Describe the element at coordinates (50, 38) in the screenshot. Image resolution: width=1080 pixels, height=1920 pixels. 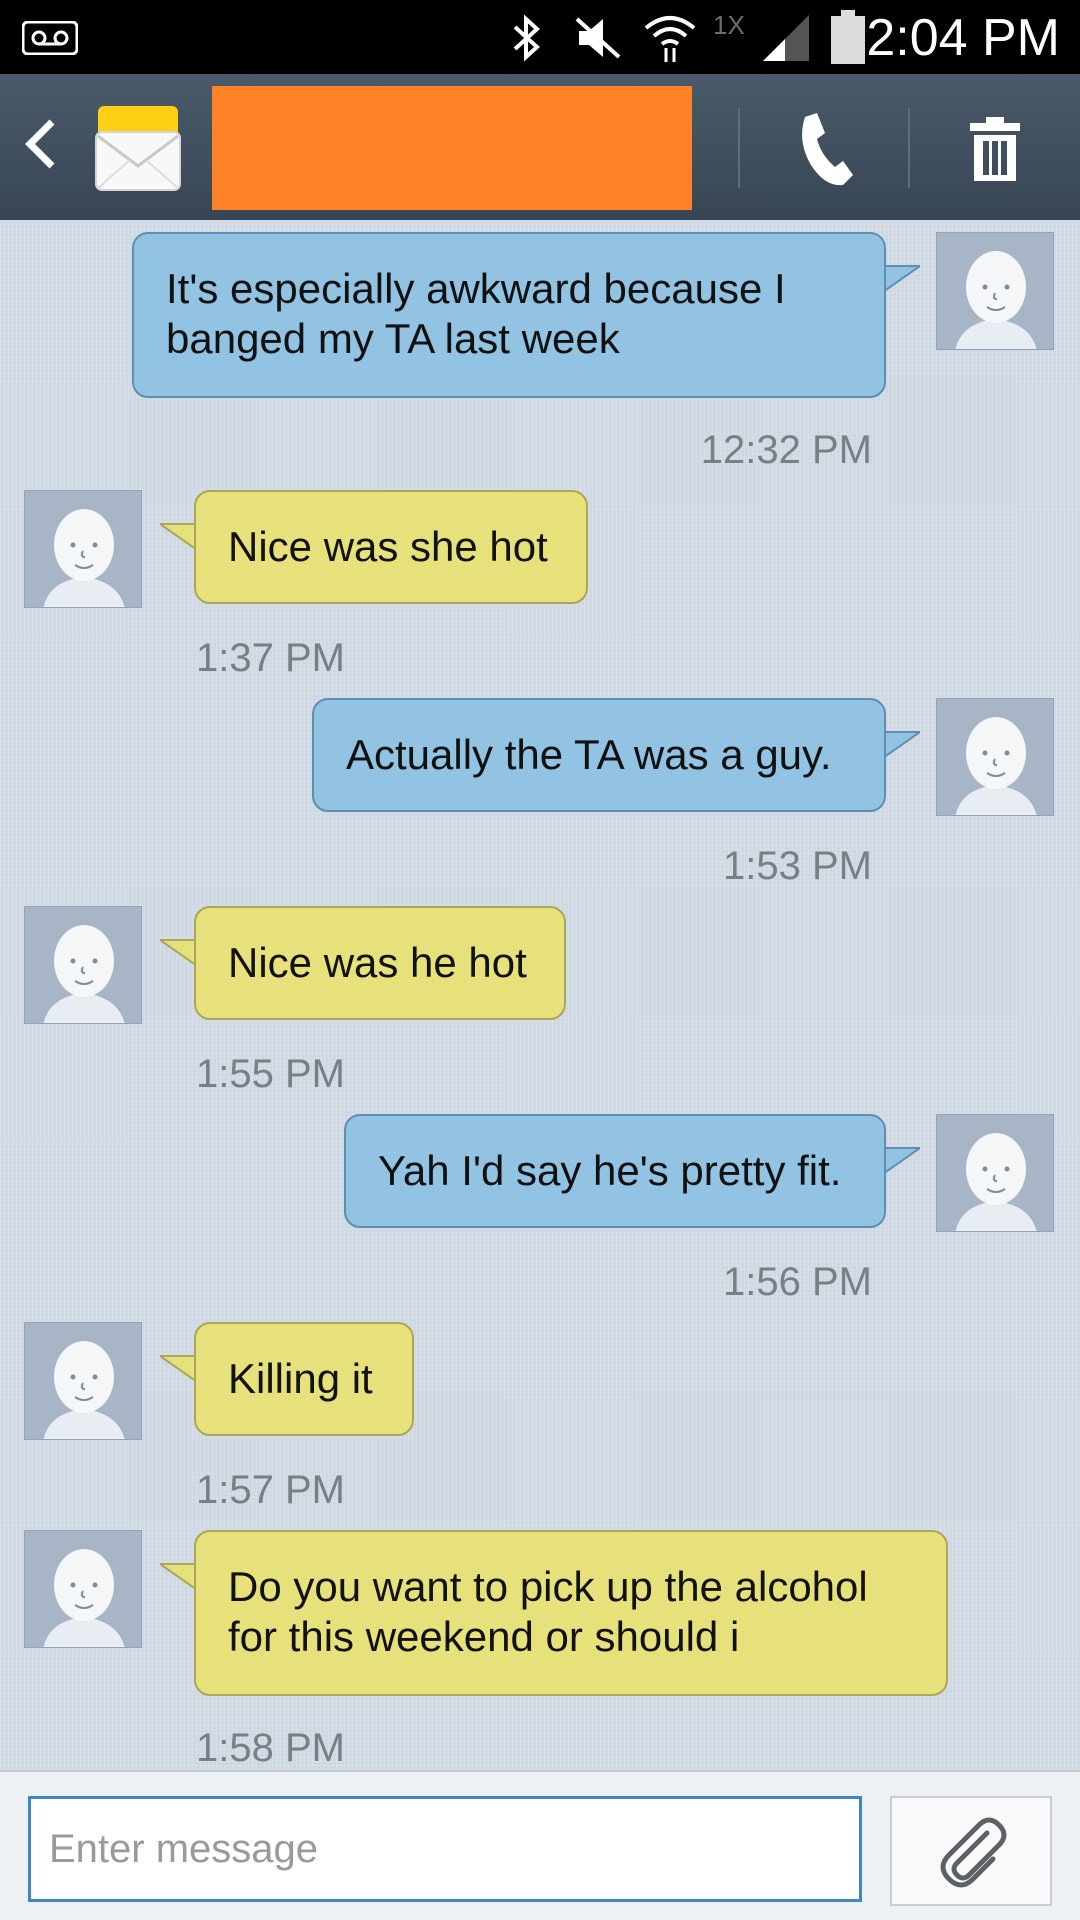
I see `voicemail-icon` at that location.